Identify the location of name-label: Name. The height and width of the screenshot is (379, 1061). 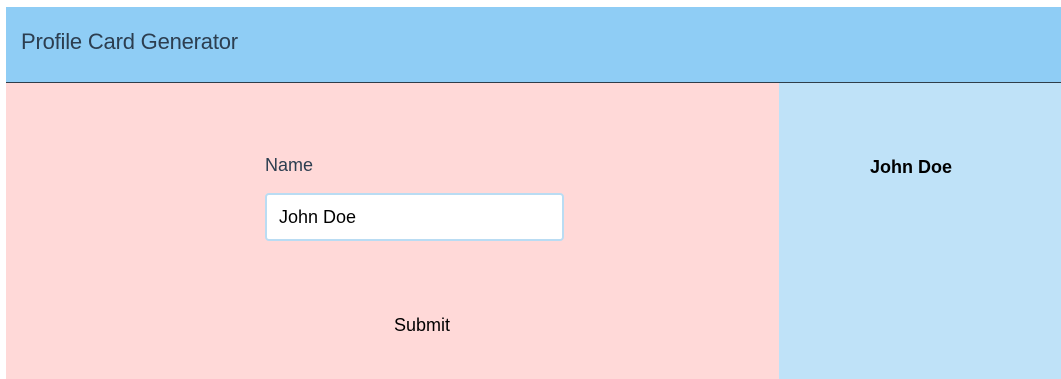
(289, 165).